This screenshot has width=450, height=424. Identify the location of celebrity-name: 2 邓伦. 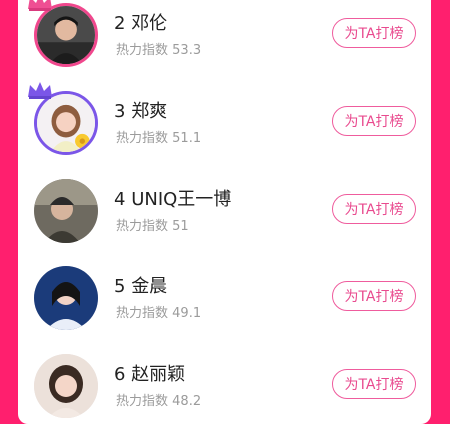
(140, 22).